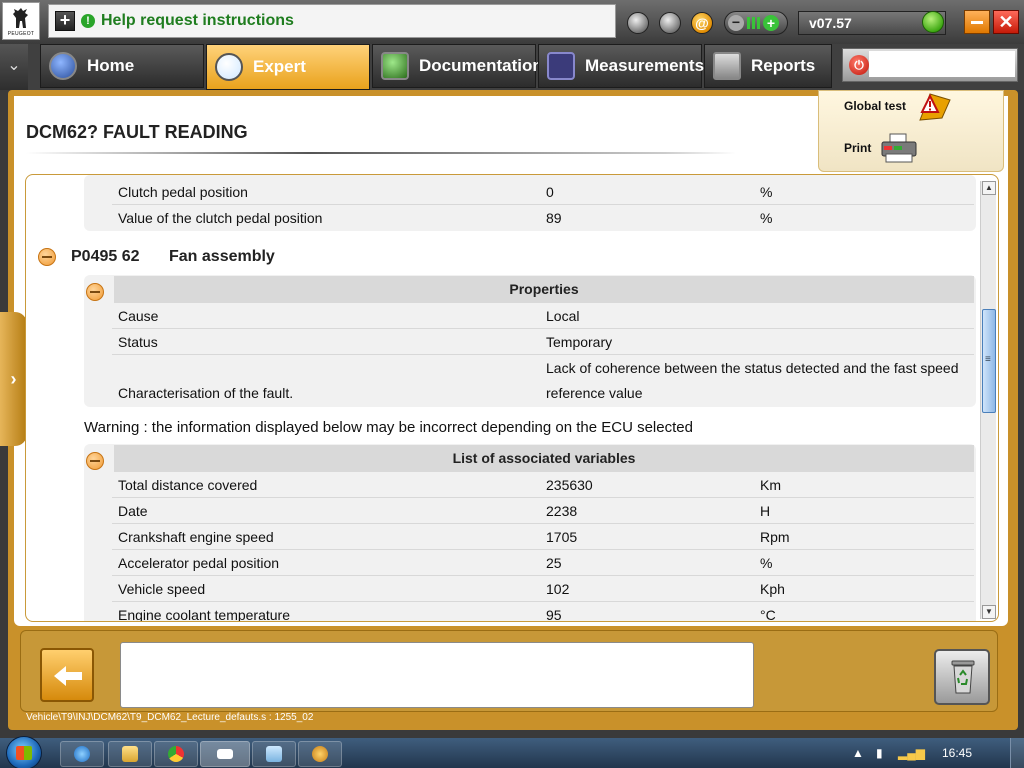  Describe the element at coordinates (95, 292) in the screenshot. I see `collapse-properties-icon` at that location.